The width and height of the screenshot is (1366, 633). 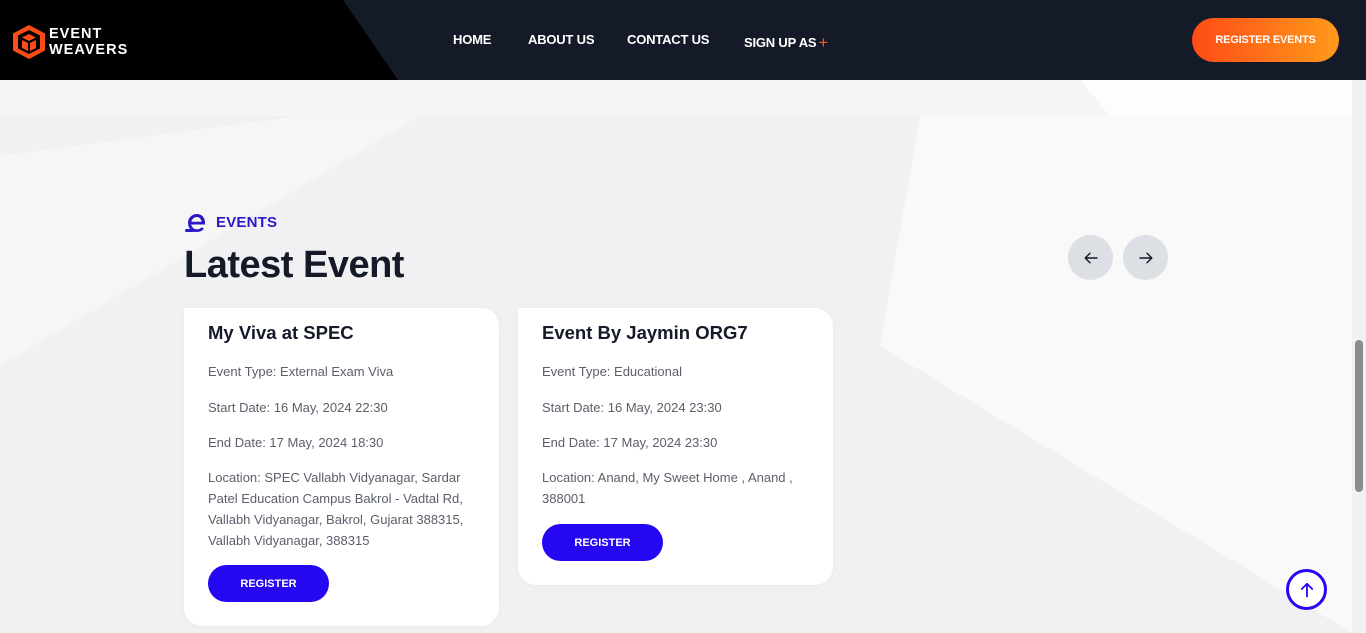 What do you see at coordinates (247, 222) in the screenshot?
I see `eyebrow-label: EVENTS` at bounding box center [247, 222].